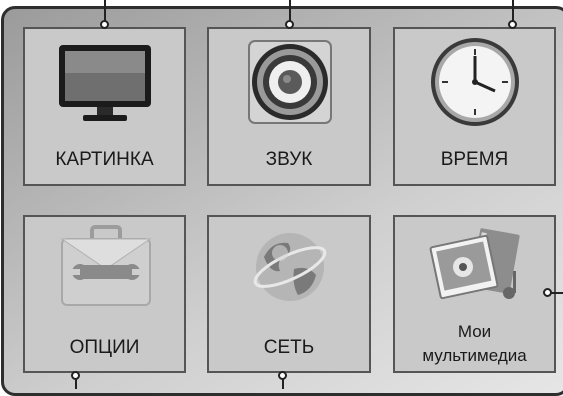 This screenshot has width=563, height=396. I want to click on photo-media-icon, so click(474, 264).